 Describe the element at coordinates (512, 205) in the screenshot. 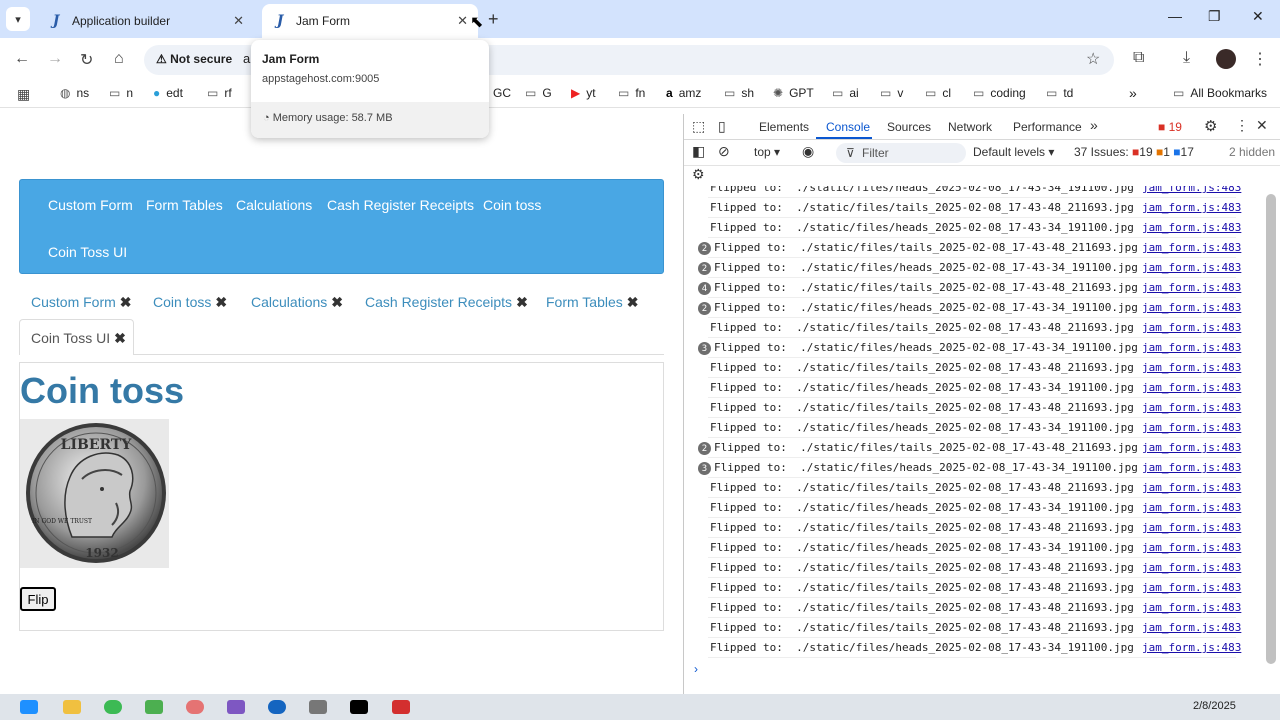

I see `nav-link-coin-toss: Coin toss` at that location.